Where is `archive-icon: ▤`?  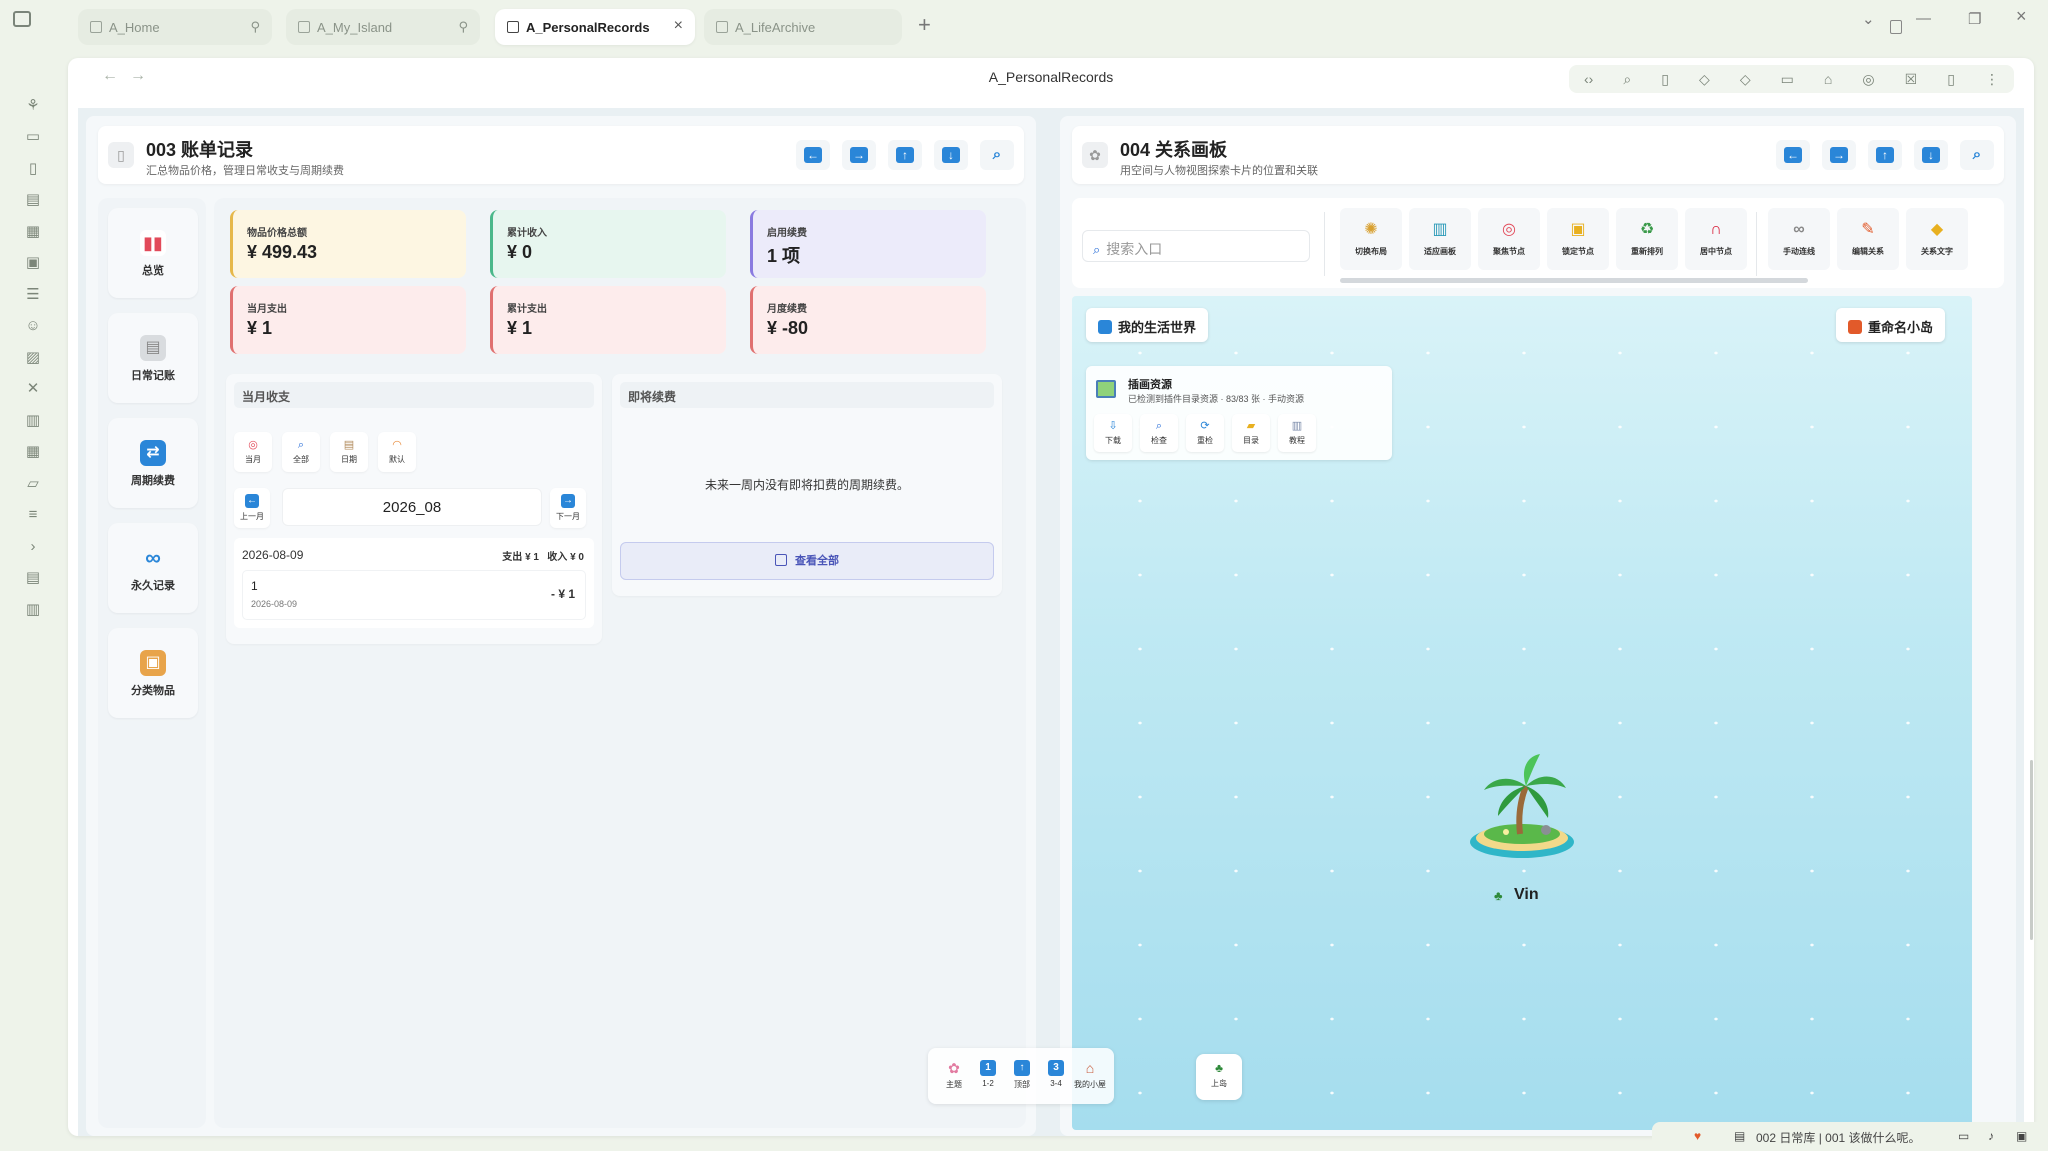
archive-icon: ▤ is located at coordinates (33, 200).